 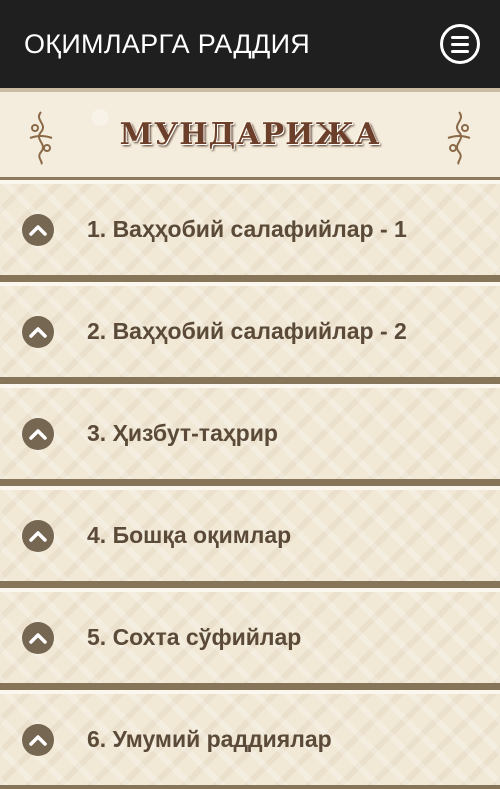 I want to click on contents-title: МУНДАРИЖА, so click(x=250, y=134).